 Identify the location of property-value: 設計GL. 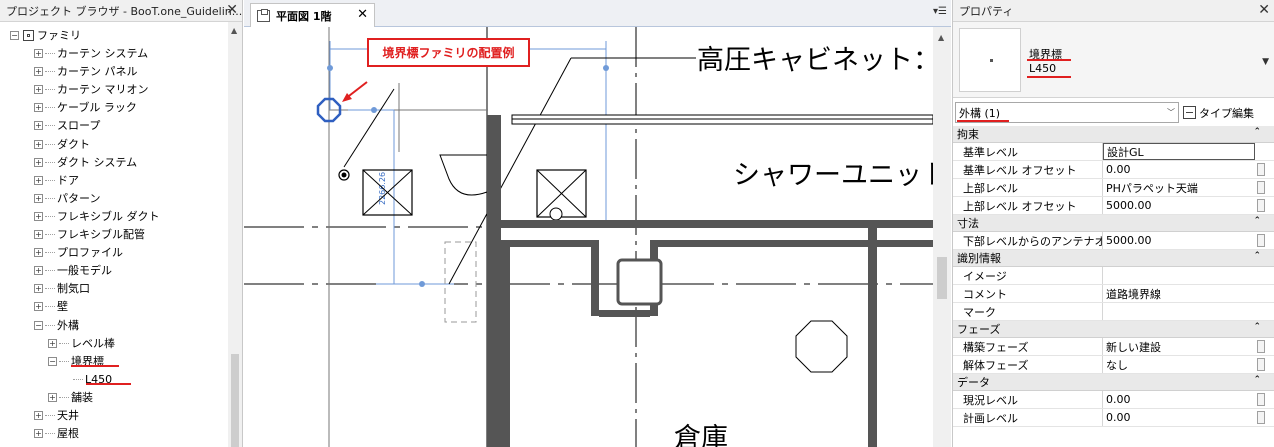
(1179, 151).